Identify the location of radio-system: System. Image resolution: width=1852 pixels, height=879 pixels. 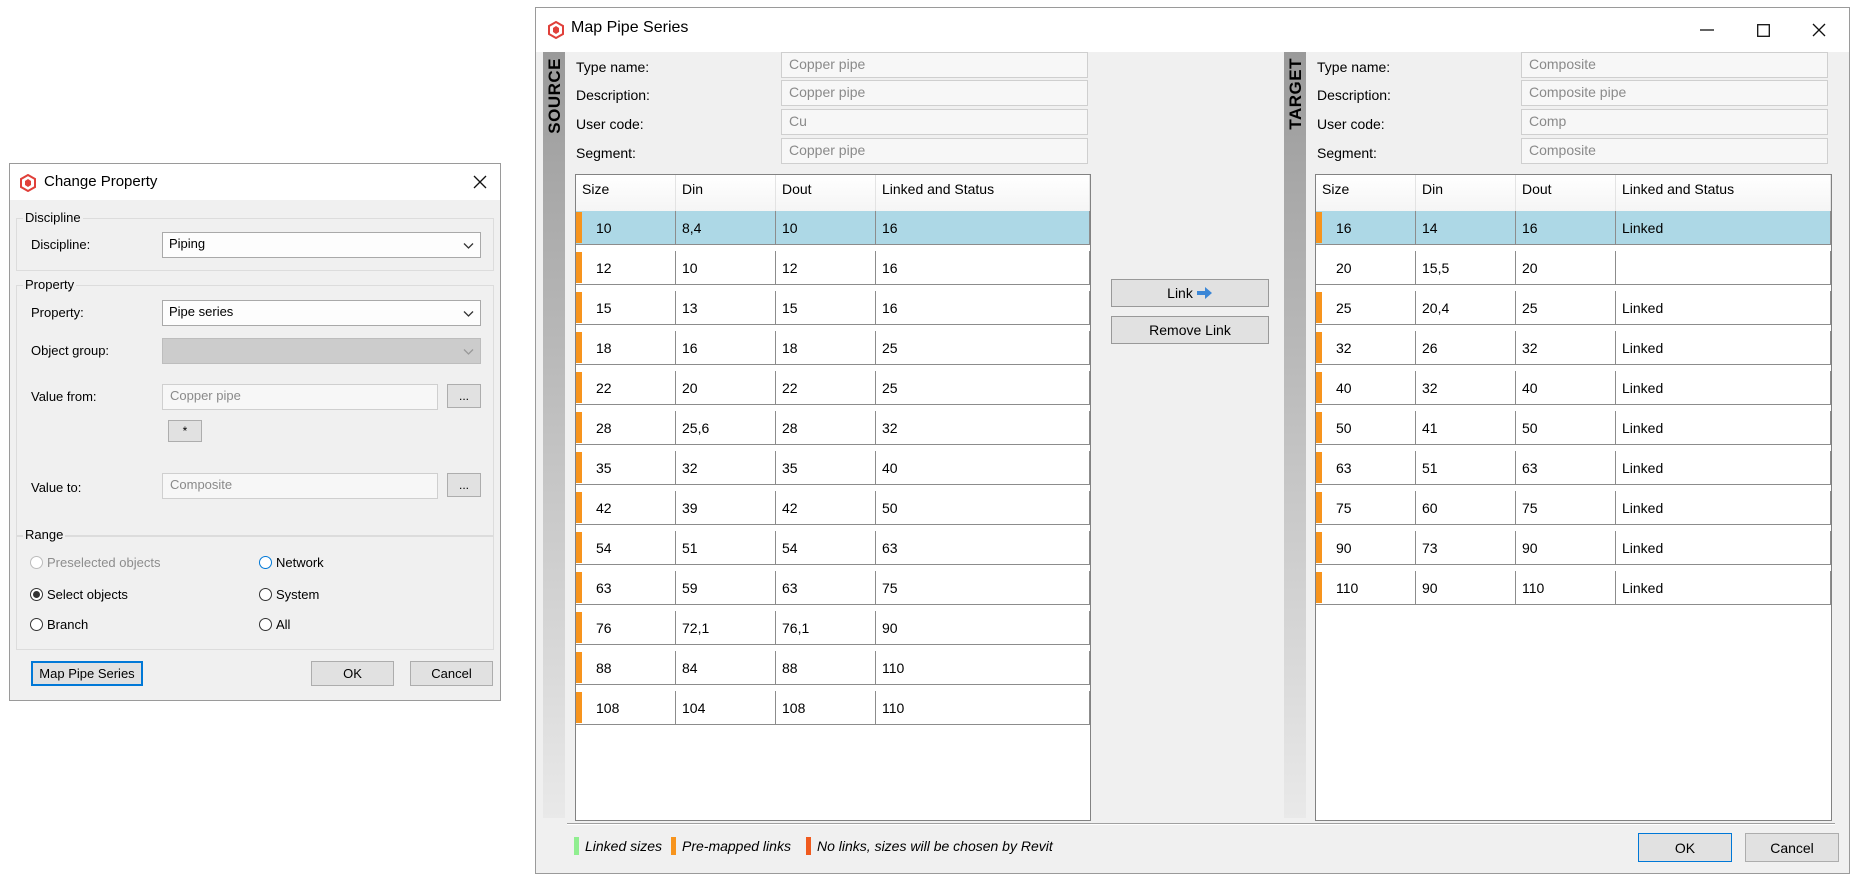
(289, 594).